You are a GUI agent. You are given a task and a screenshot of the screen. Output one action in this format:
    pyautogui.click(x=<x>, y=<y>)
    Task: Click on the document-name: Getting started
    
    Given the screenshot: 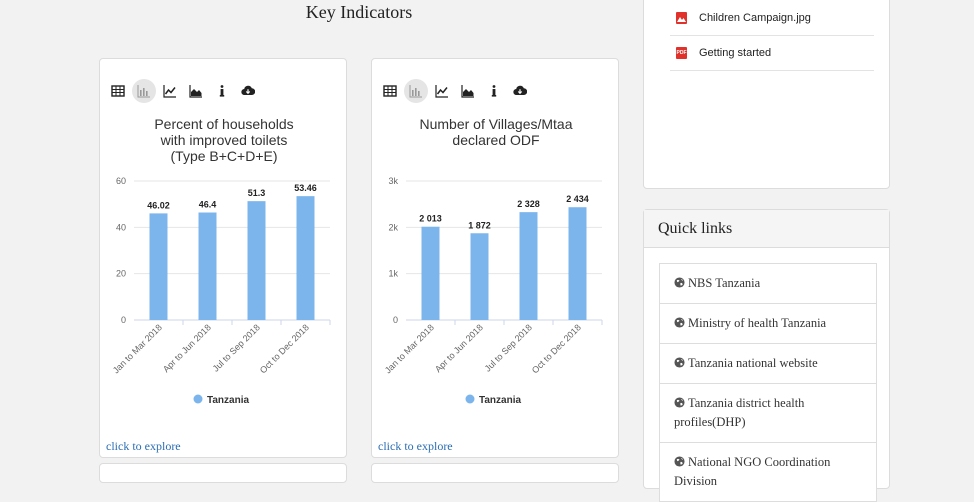 What is the action you would take?
    pyautogui.click(x=735, y=53)
    